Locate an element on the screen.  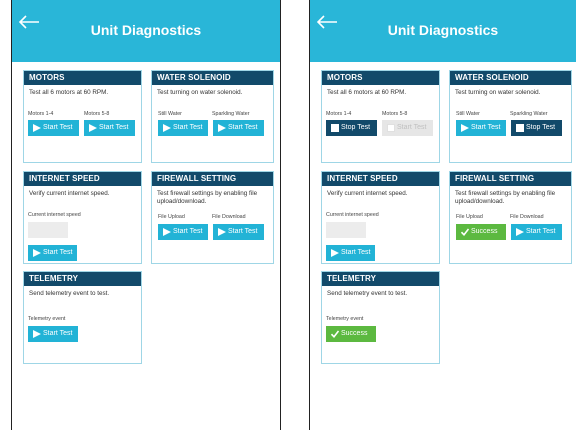
motors-5-8-start-button-disabled: Start Test is located at coordinates (407, 128).